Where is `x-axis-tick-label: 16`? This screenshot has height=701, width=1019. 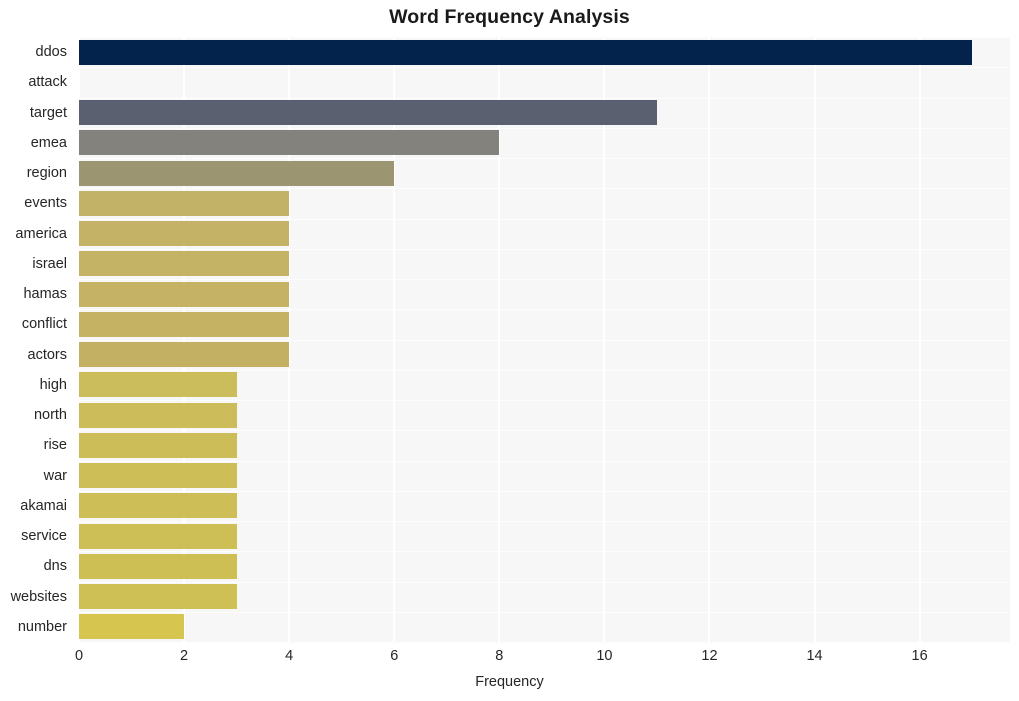 x-axis-tick-label: 16 is located at coordinates (919, 656).